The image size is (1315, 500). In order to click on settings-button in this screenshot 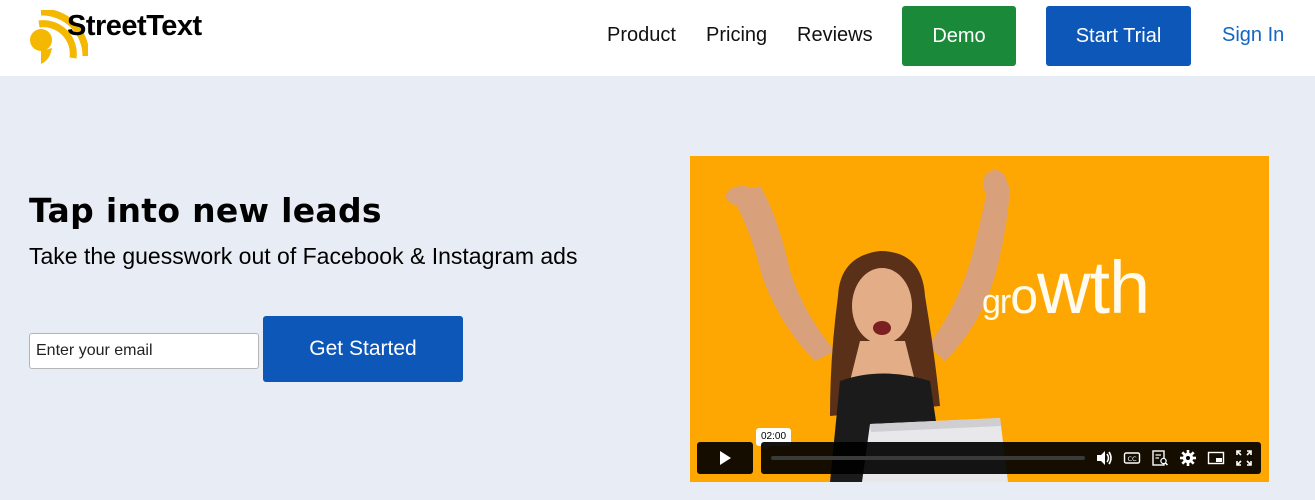, I will do `click(1188, 458)`.